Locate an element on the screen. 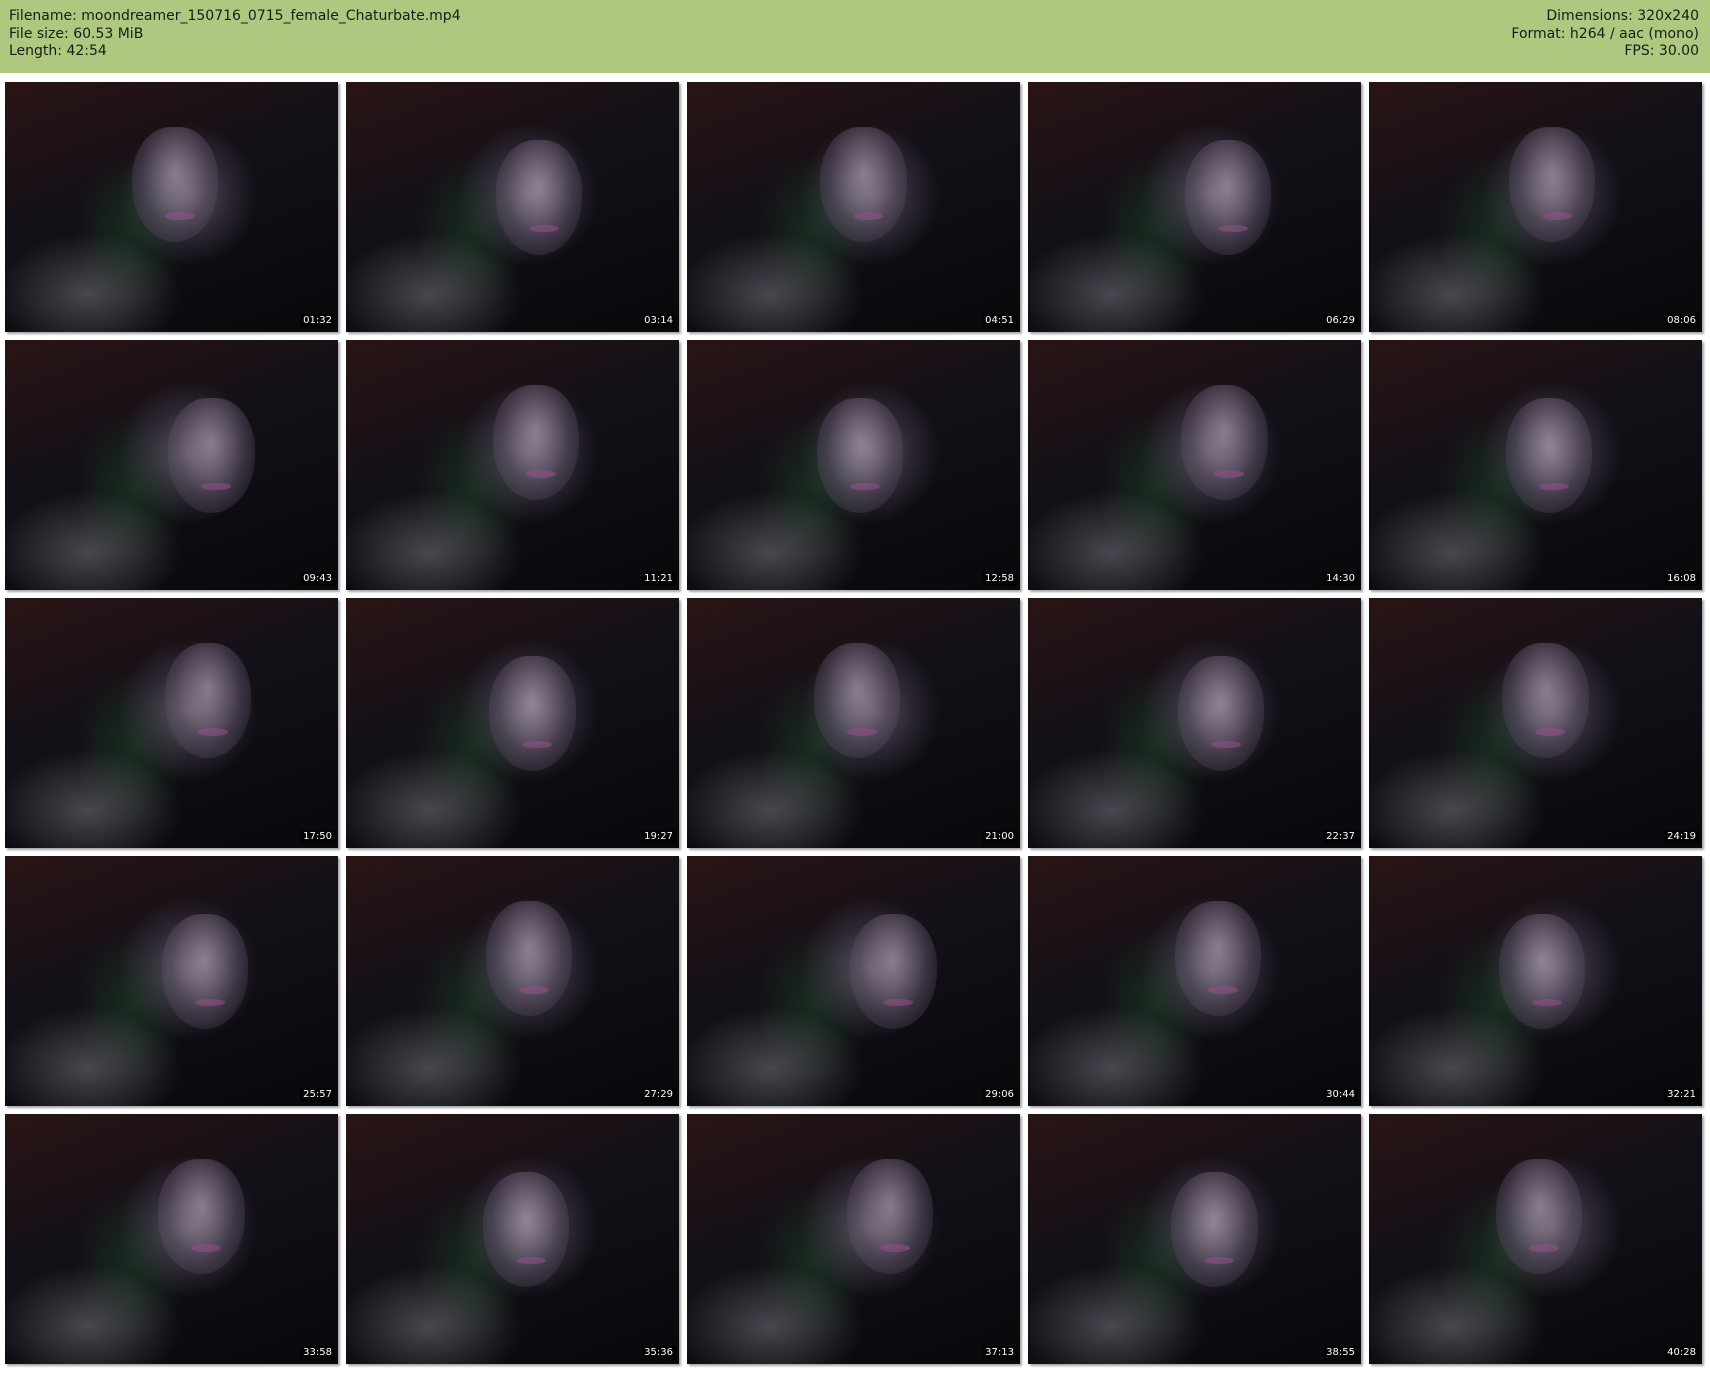 The width and height of the screenshot is (1710, 1373). timestamp-label: 27:29 is located at coordinates (658, 1095).